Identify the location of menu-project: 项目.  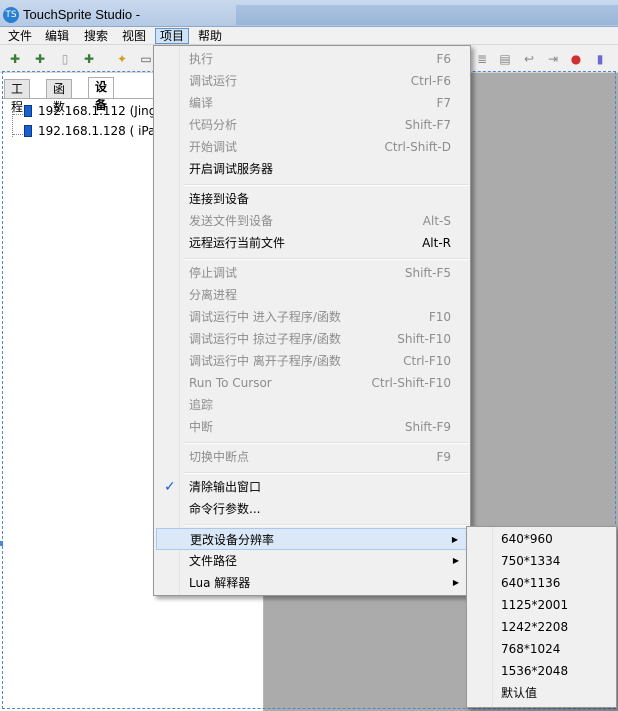
(172, 36).